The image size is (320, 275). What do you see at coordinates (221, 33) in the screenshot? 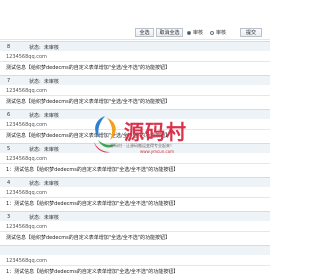
I see `pending-radio-label: 审核` at bounding box center [221, 33].